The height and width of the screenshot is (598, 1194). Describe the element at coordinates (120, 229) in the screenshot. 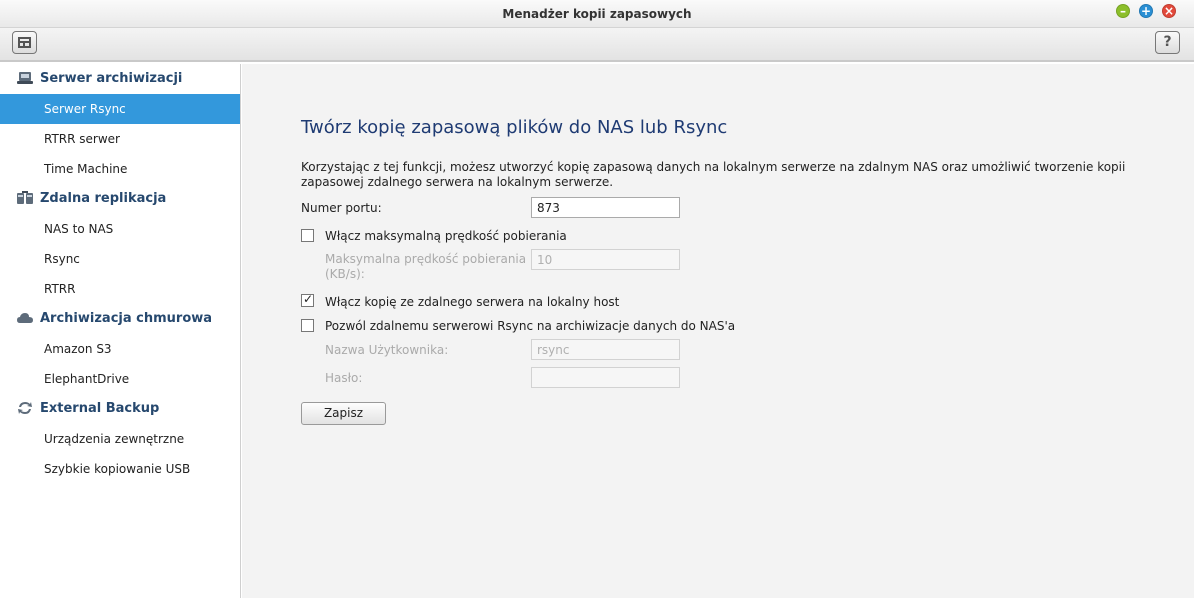

I see `sidebar-item-nas-to-nas: NAS to NAS` at that location.